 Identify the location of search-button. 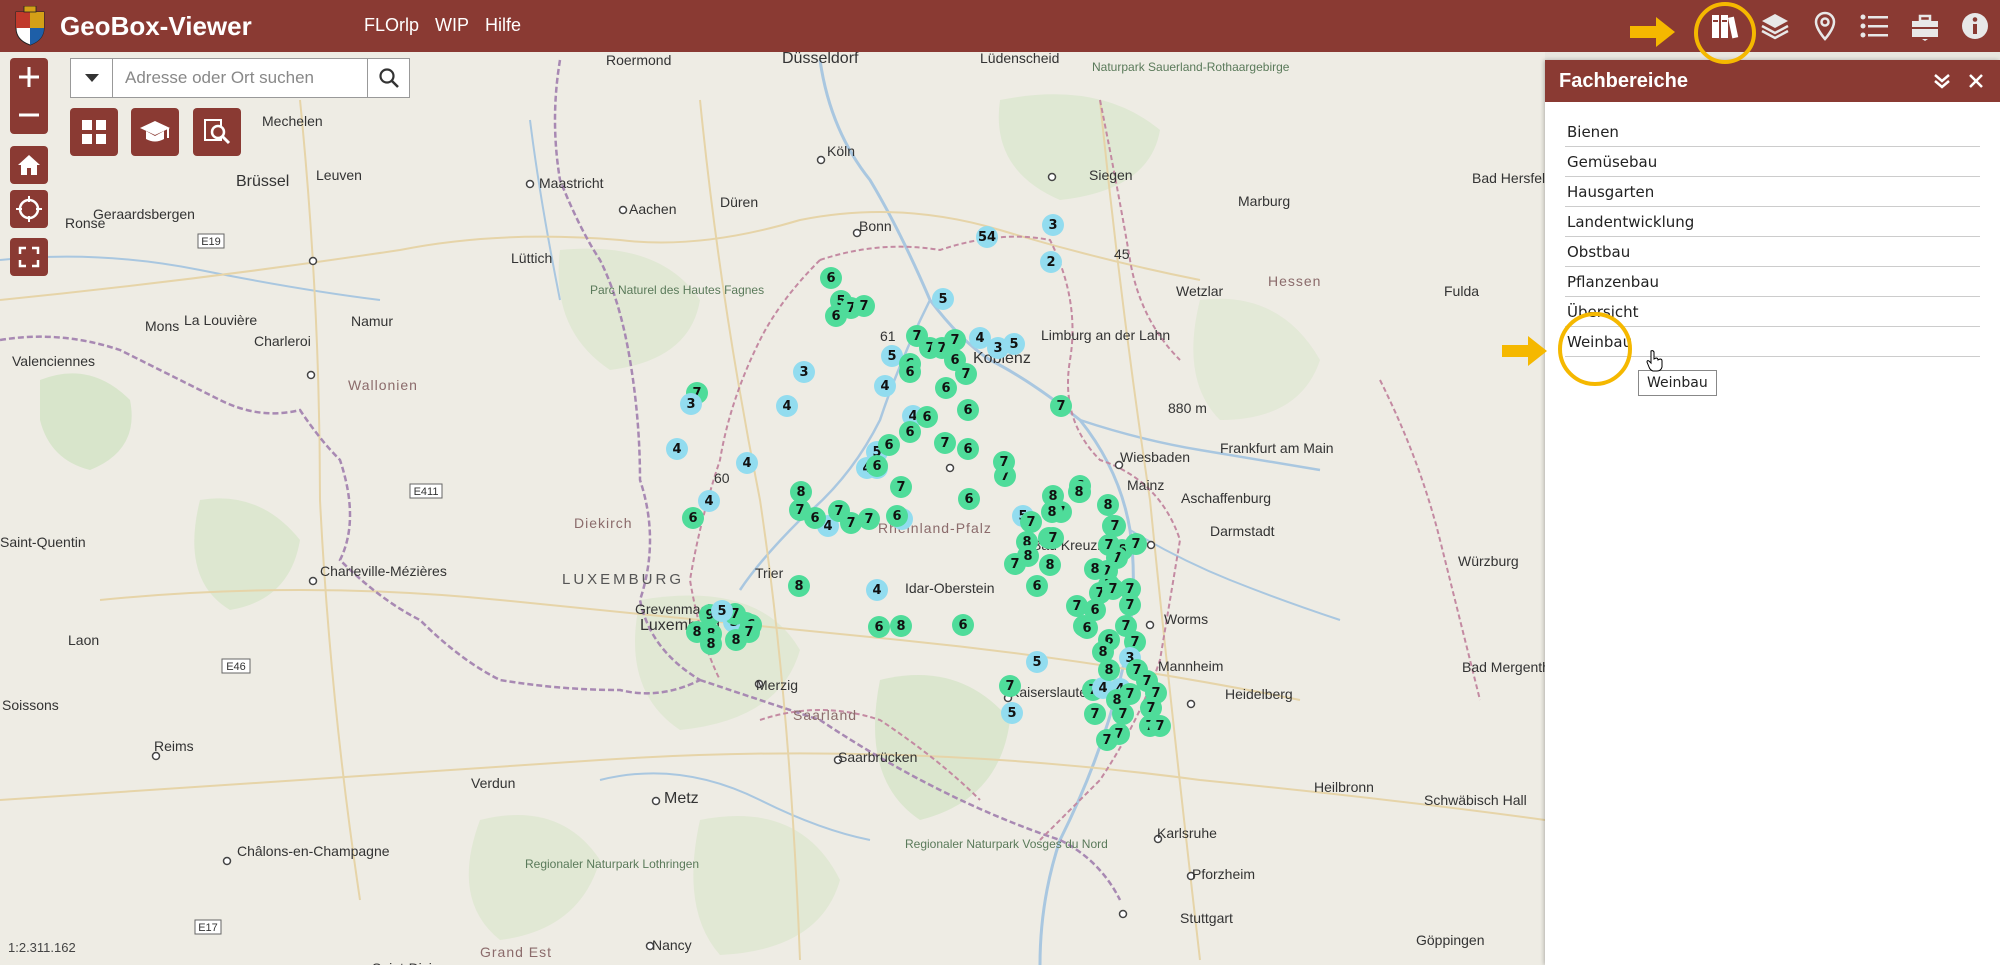
(388, 78).